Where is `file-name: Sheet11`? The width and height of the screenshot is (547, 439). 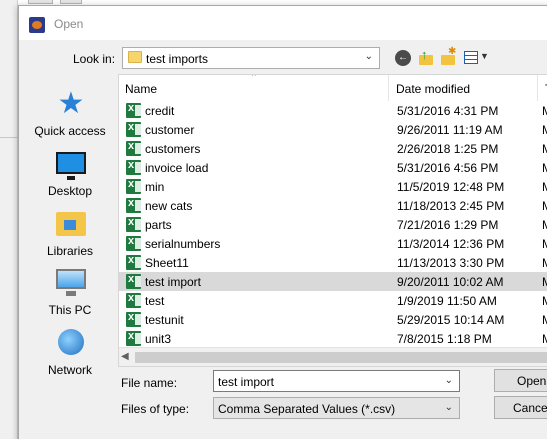 file-name: Sheet11 is located at coordinates (167, 263).